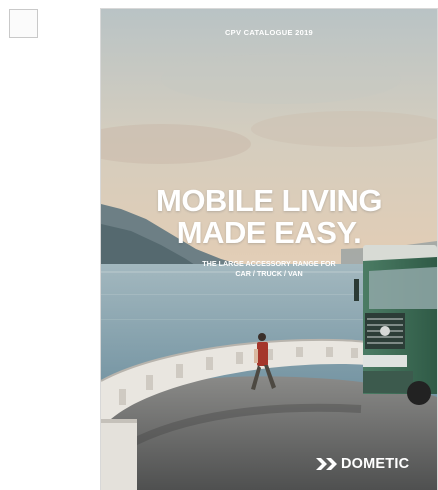  What do you see at coordinates (326, 464) in the screenshot?
I see `dometic-chevron-logo-icon` at bounding box center [326, 464].